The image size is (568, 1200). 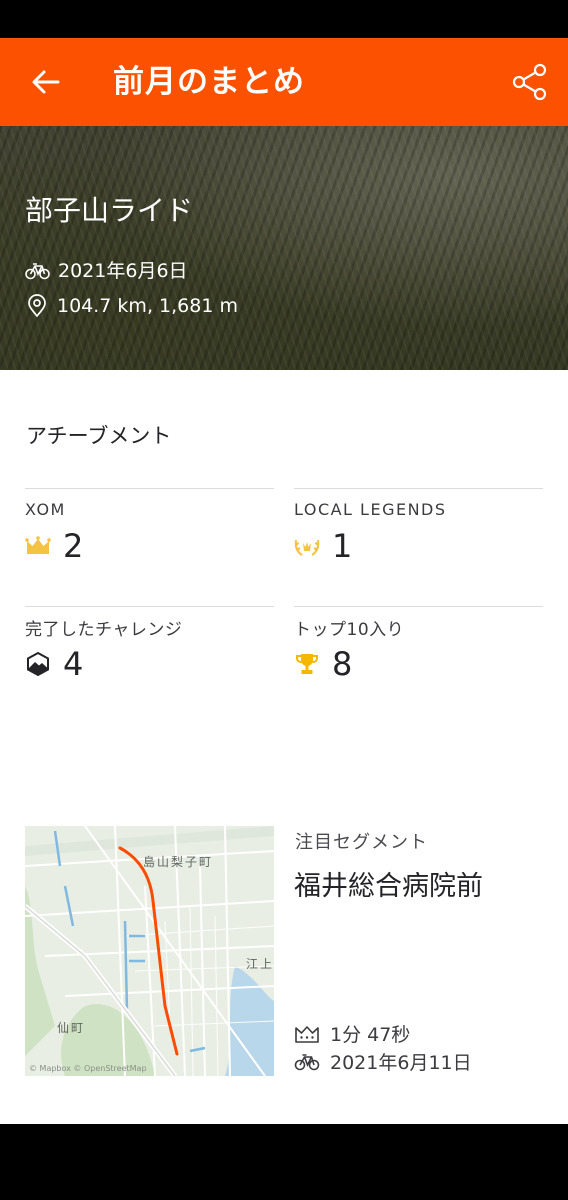 What do you see at coordinates (323, 546) in the screenshot?
I see `stat-value-row: 1` at bounding box center [323, 546].